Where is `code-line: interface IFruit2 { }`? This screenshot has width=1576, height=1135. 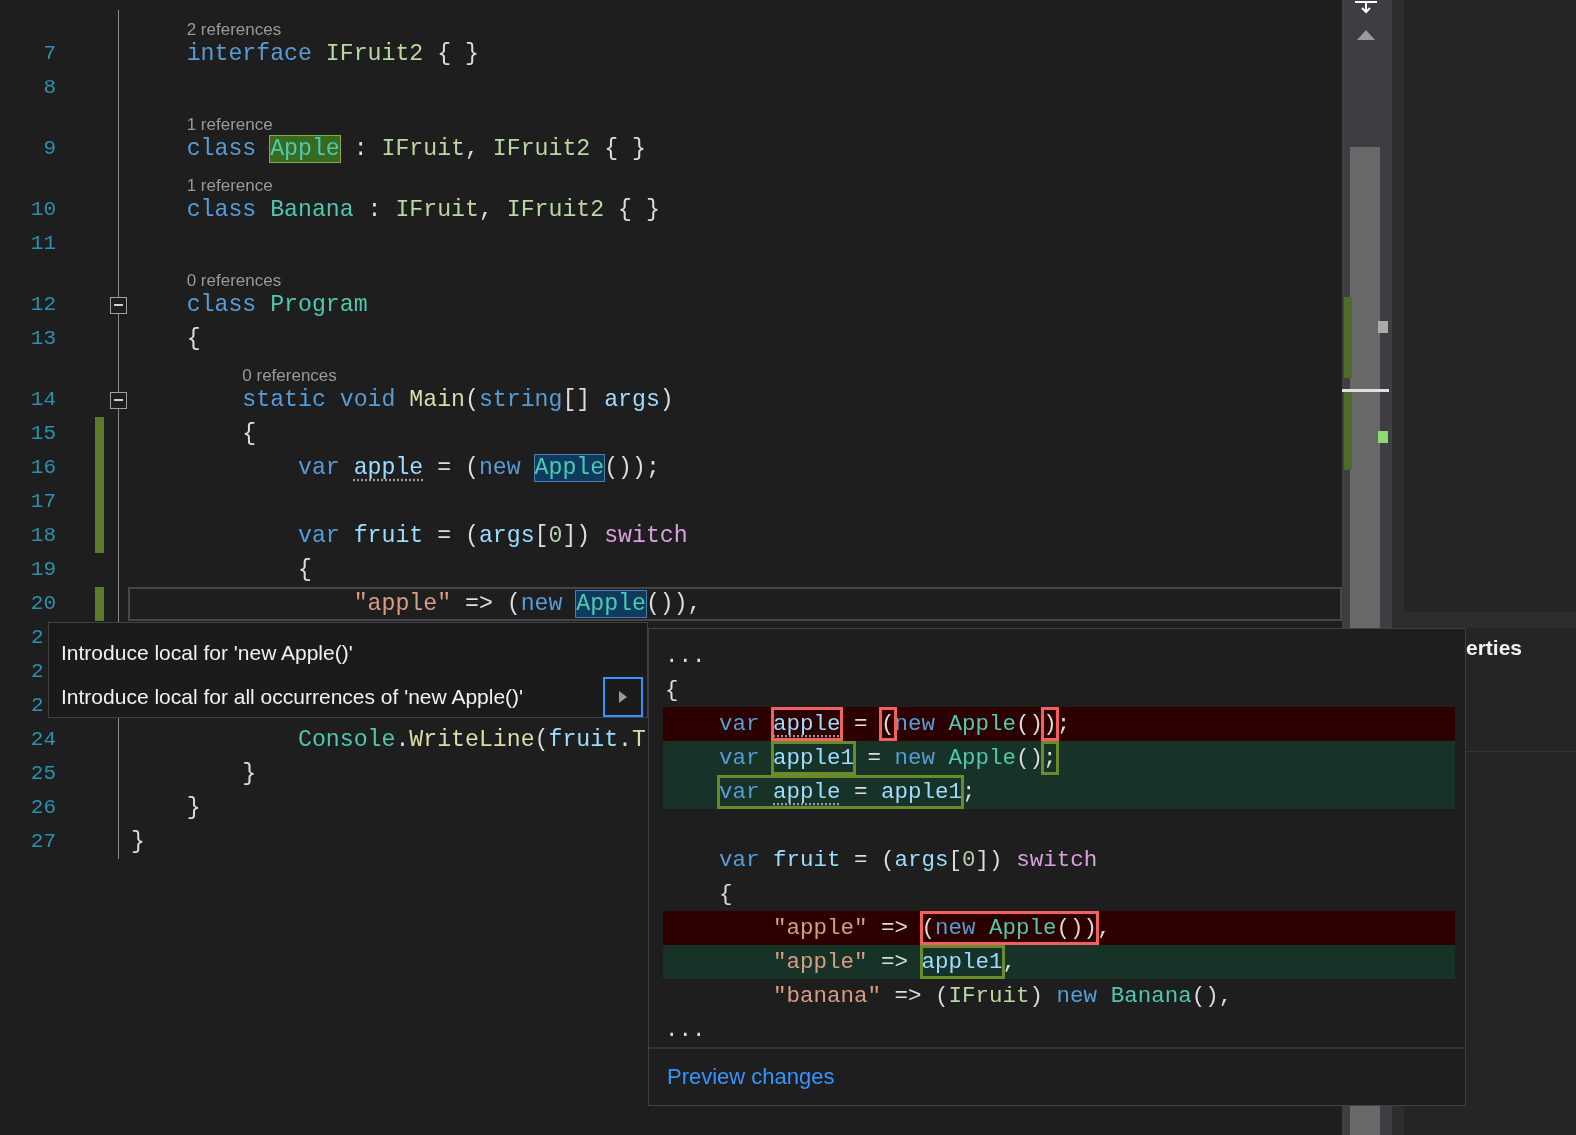 code-line: interface IFruit2 { } is located at coordinates (332, 54).